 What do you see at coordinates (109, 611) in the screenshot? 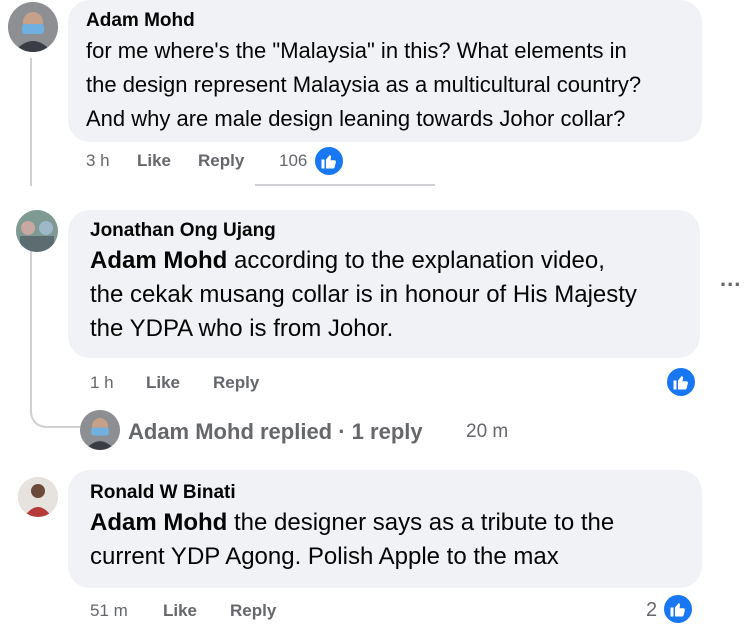
I see `comment-time: 51 m` at bounding box center [109, 611].